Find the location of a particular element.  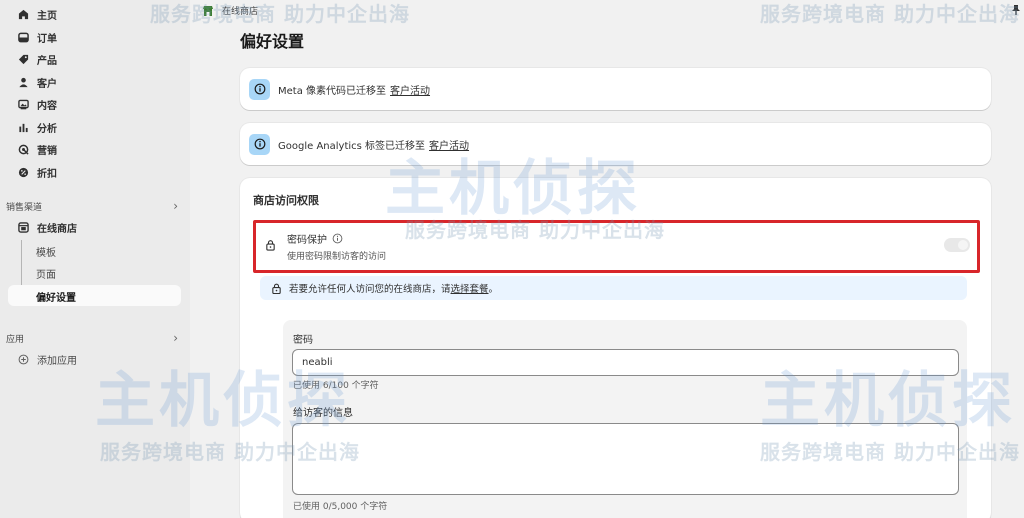

sidebar-item-label: 客户 is located at coordinates (47, 84).